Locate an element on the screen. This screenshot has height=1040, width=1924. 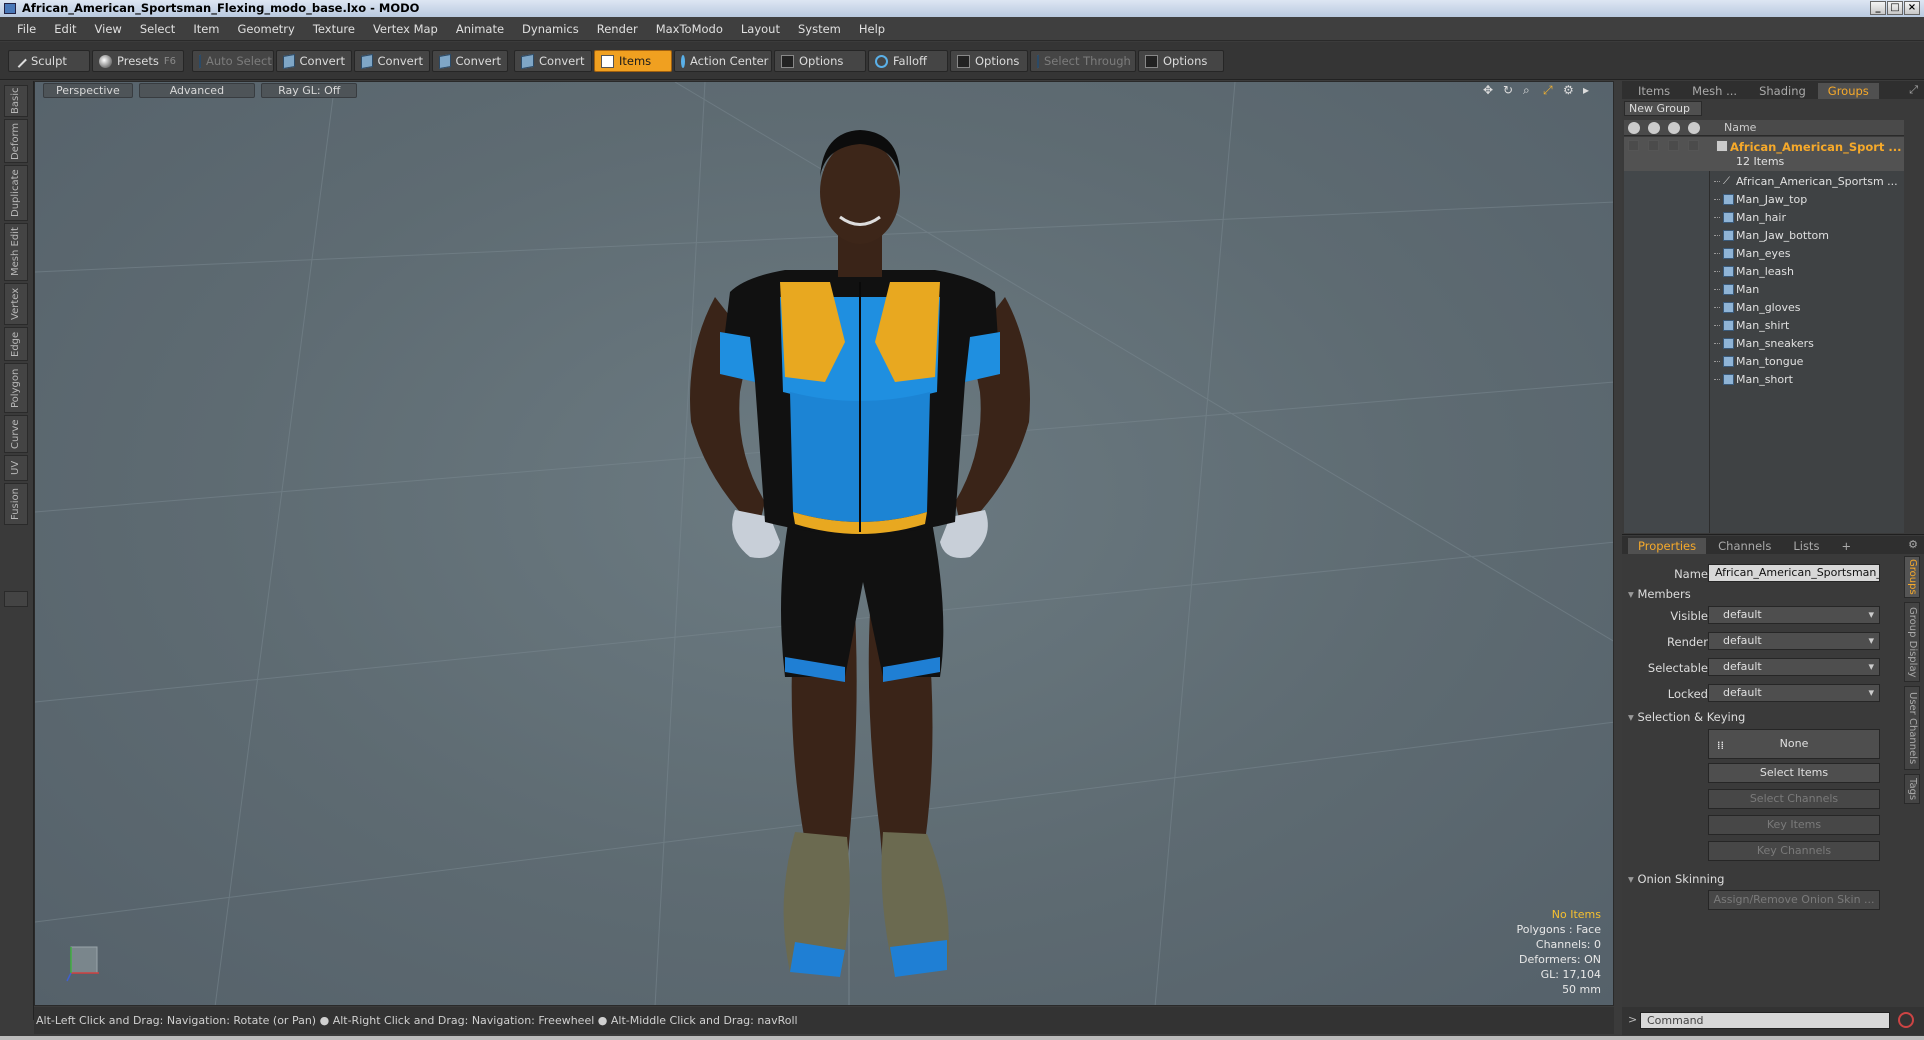
tab-properties: Properties is located at coordinates (1667, 546).